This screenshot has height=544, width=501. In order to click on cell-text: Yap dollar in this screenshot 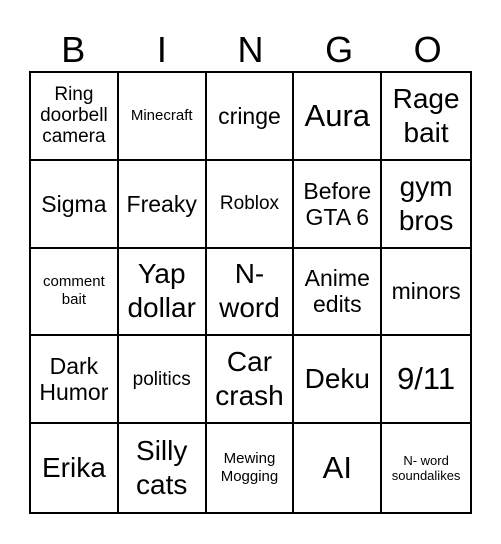, I will do `click(161, 291)`.